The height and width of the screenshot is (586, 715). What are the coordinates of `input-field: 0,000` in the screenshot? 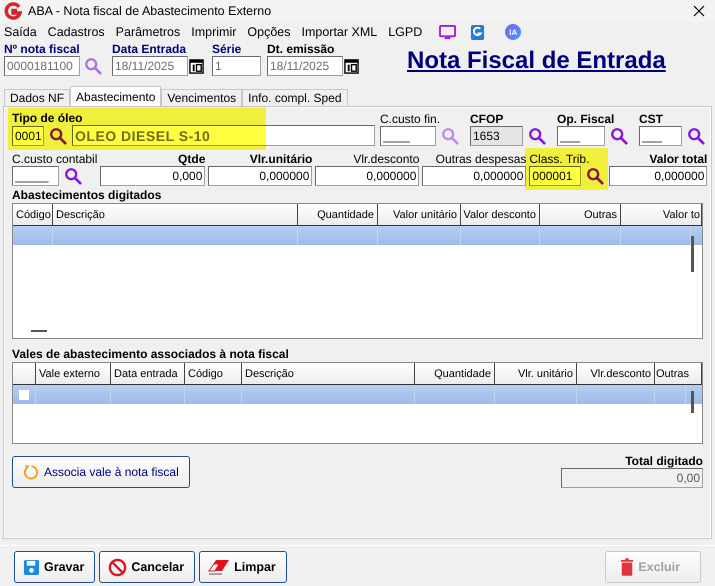 It's located at (153, 176).